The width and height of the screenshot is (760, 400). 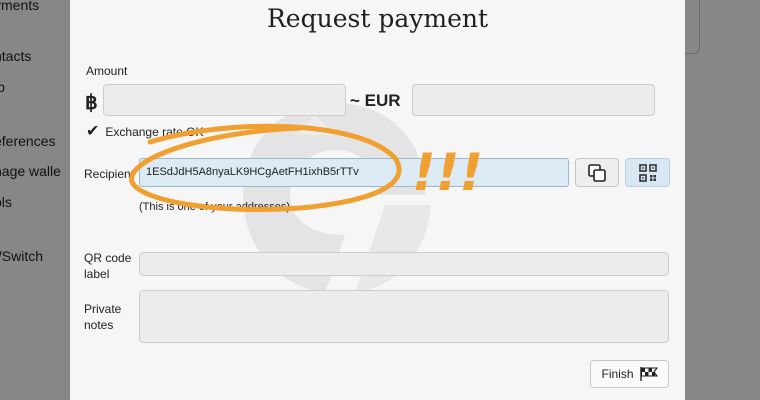 I want to click on qr-label-label: QR code label, so click(x=108, y=266).